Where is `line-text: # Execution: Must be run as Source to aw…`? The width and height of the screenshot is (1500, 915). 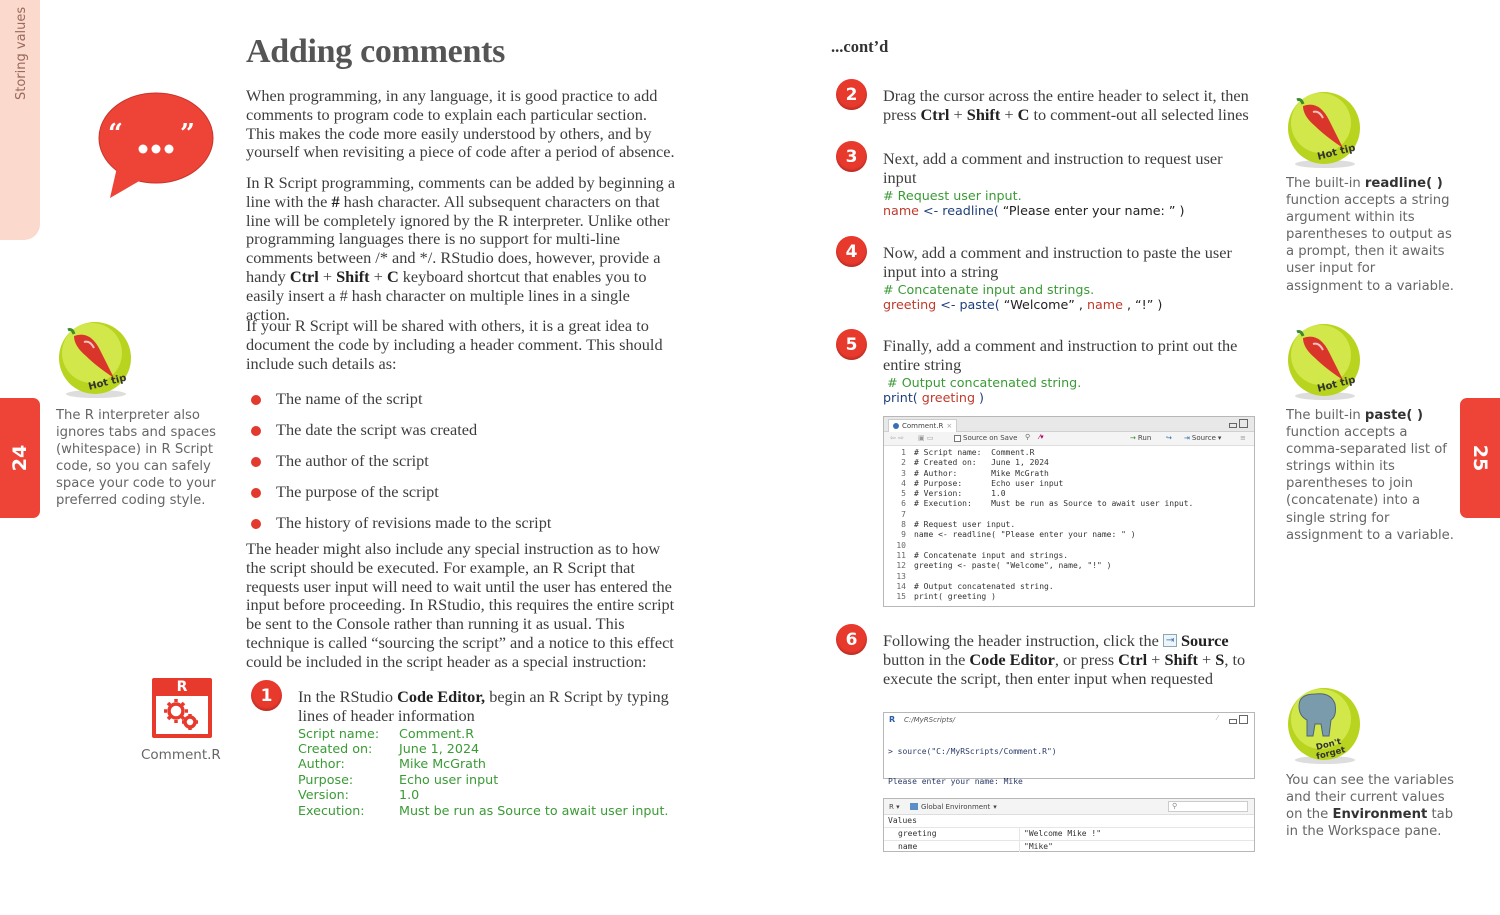 line-text: # Execution: Must be run as Source to aw… is located at coordinates (1054, 504).